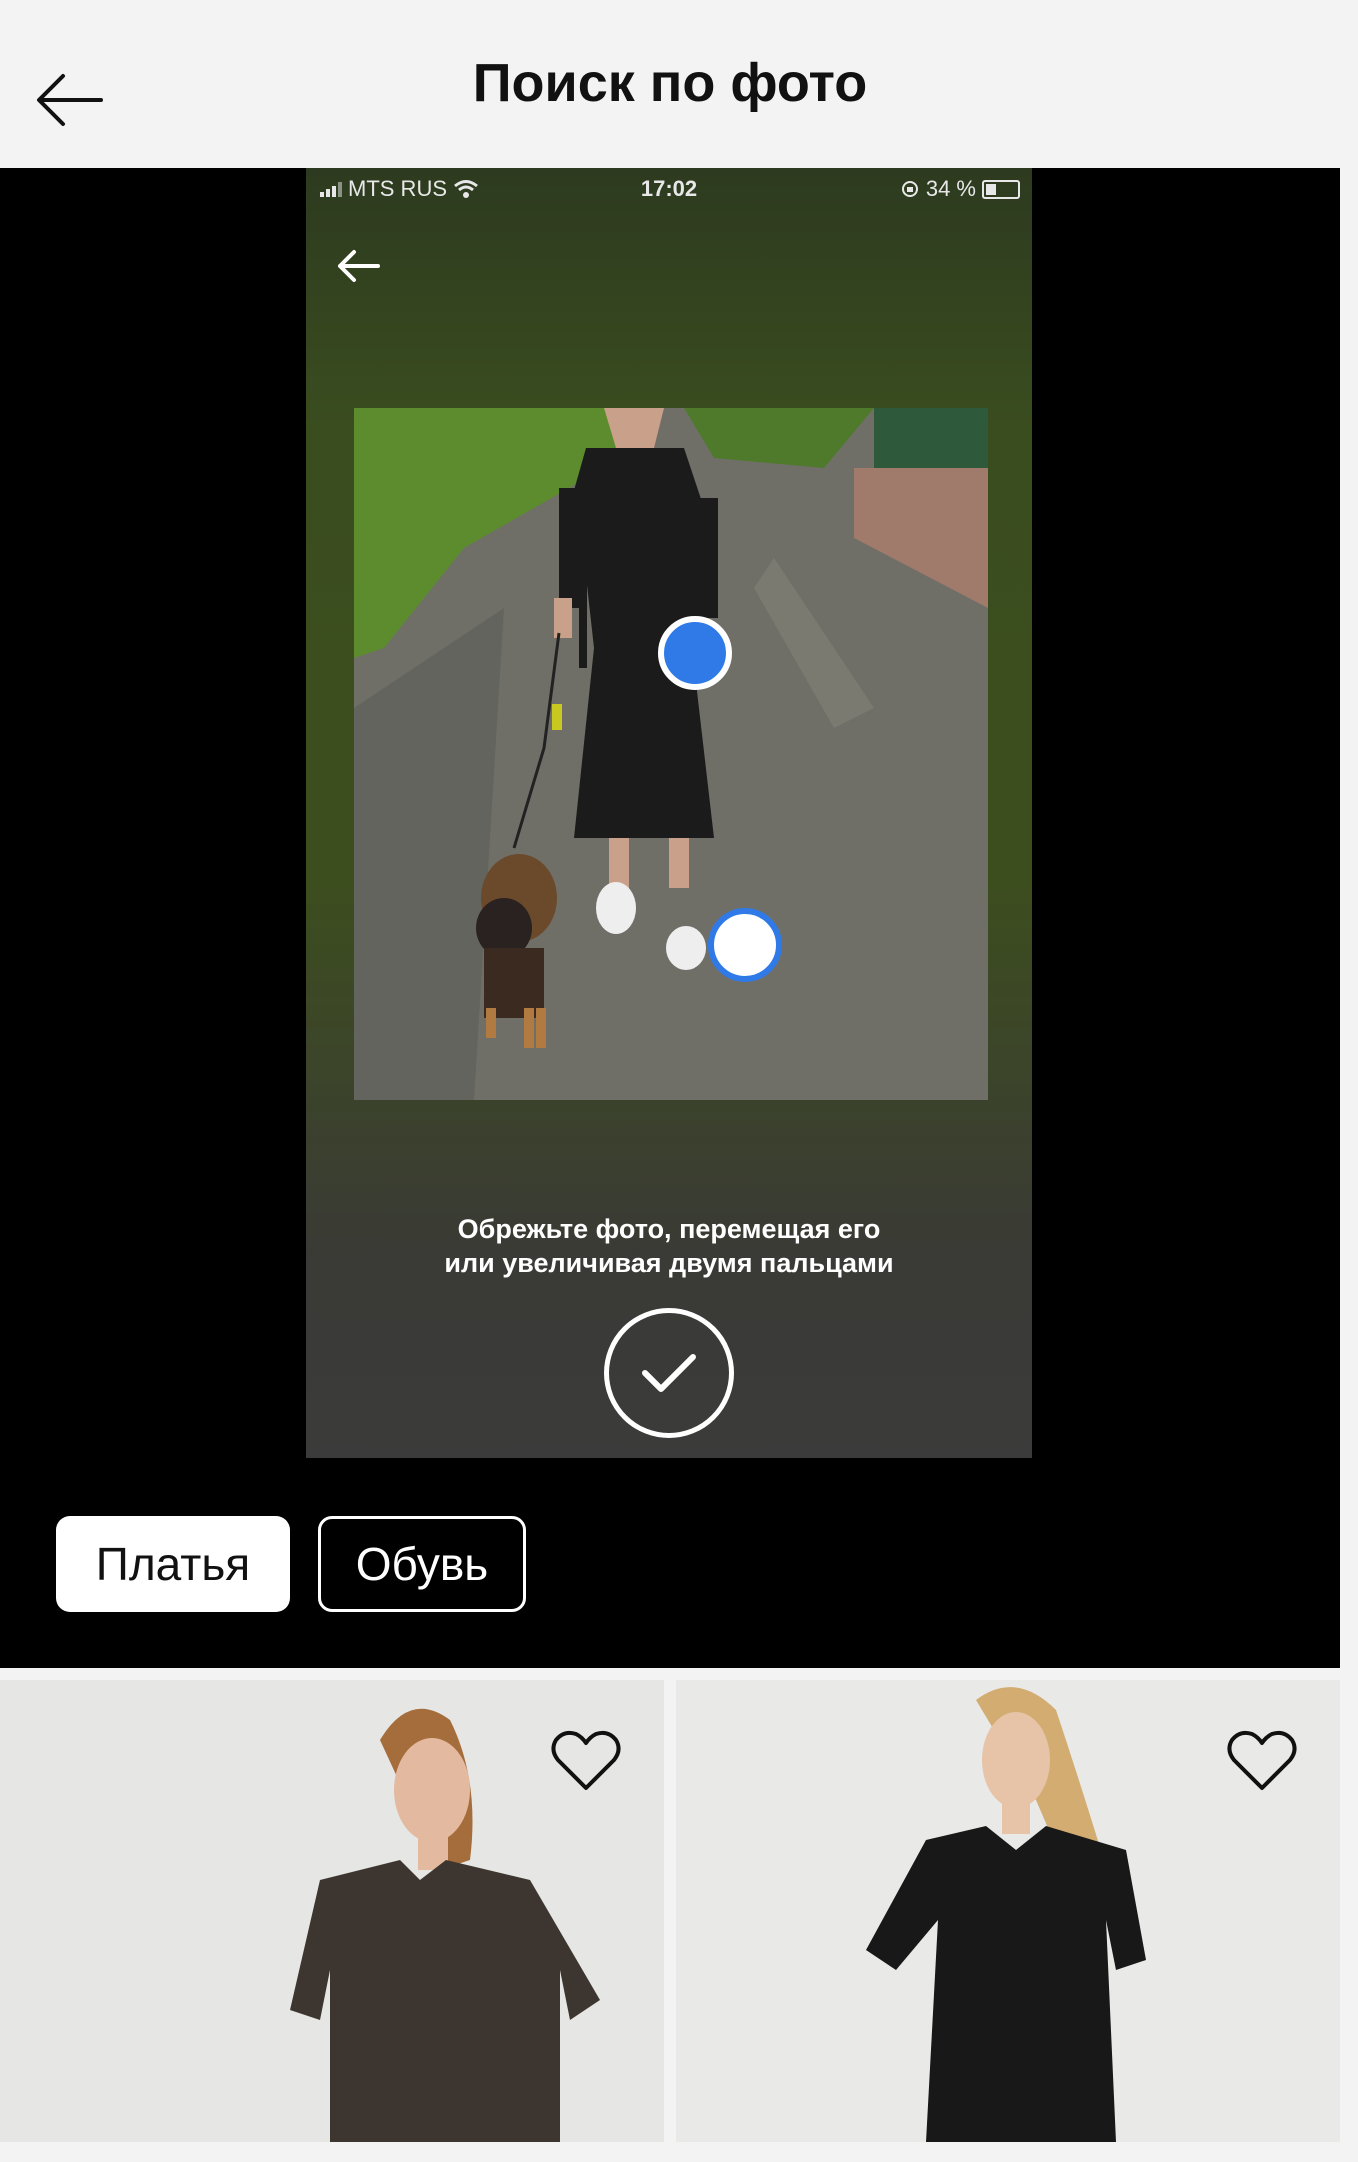 This screenshot has width=1358, height=2162. Describe the element at coordinates (669, 1229) in the screenshot. I see `instruction-line-1: Обрежьте фото, перемещая его` at that location.